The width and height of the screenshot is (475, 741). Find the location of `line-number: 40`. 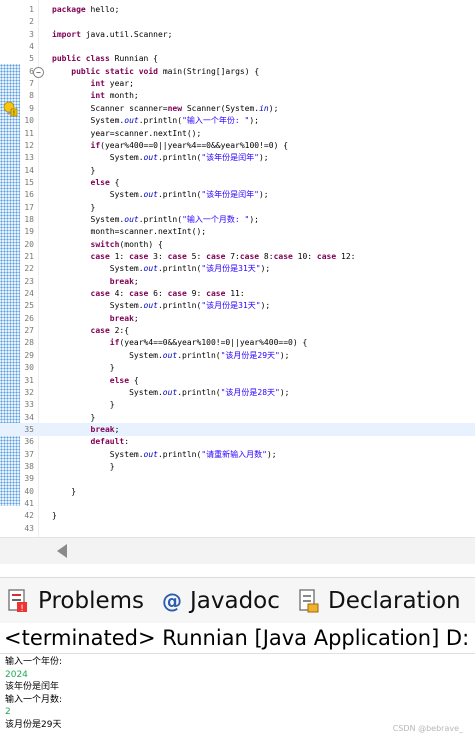

line-number: 40 is located at coordinates (29, 491).